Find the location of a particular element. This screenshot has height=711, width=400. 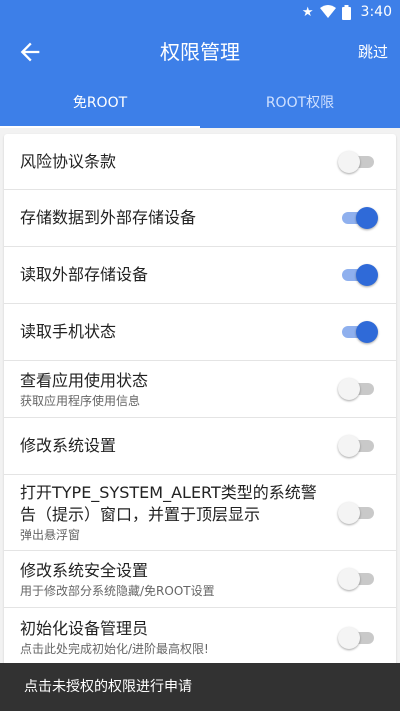

permission-row: 读取手机状态 is located at coordinates (200, 332).